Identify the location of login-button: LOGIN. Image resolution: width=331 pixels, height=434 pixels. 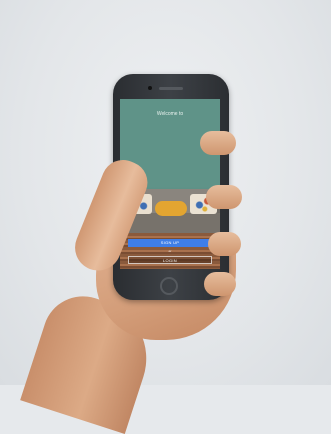
(170, 260).